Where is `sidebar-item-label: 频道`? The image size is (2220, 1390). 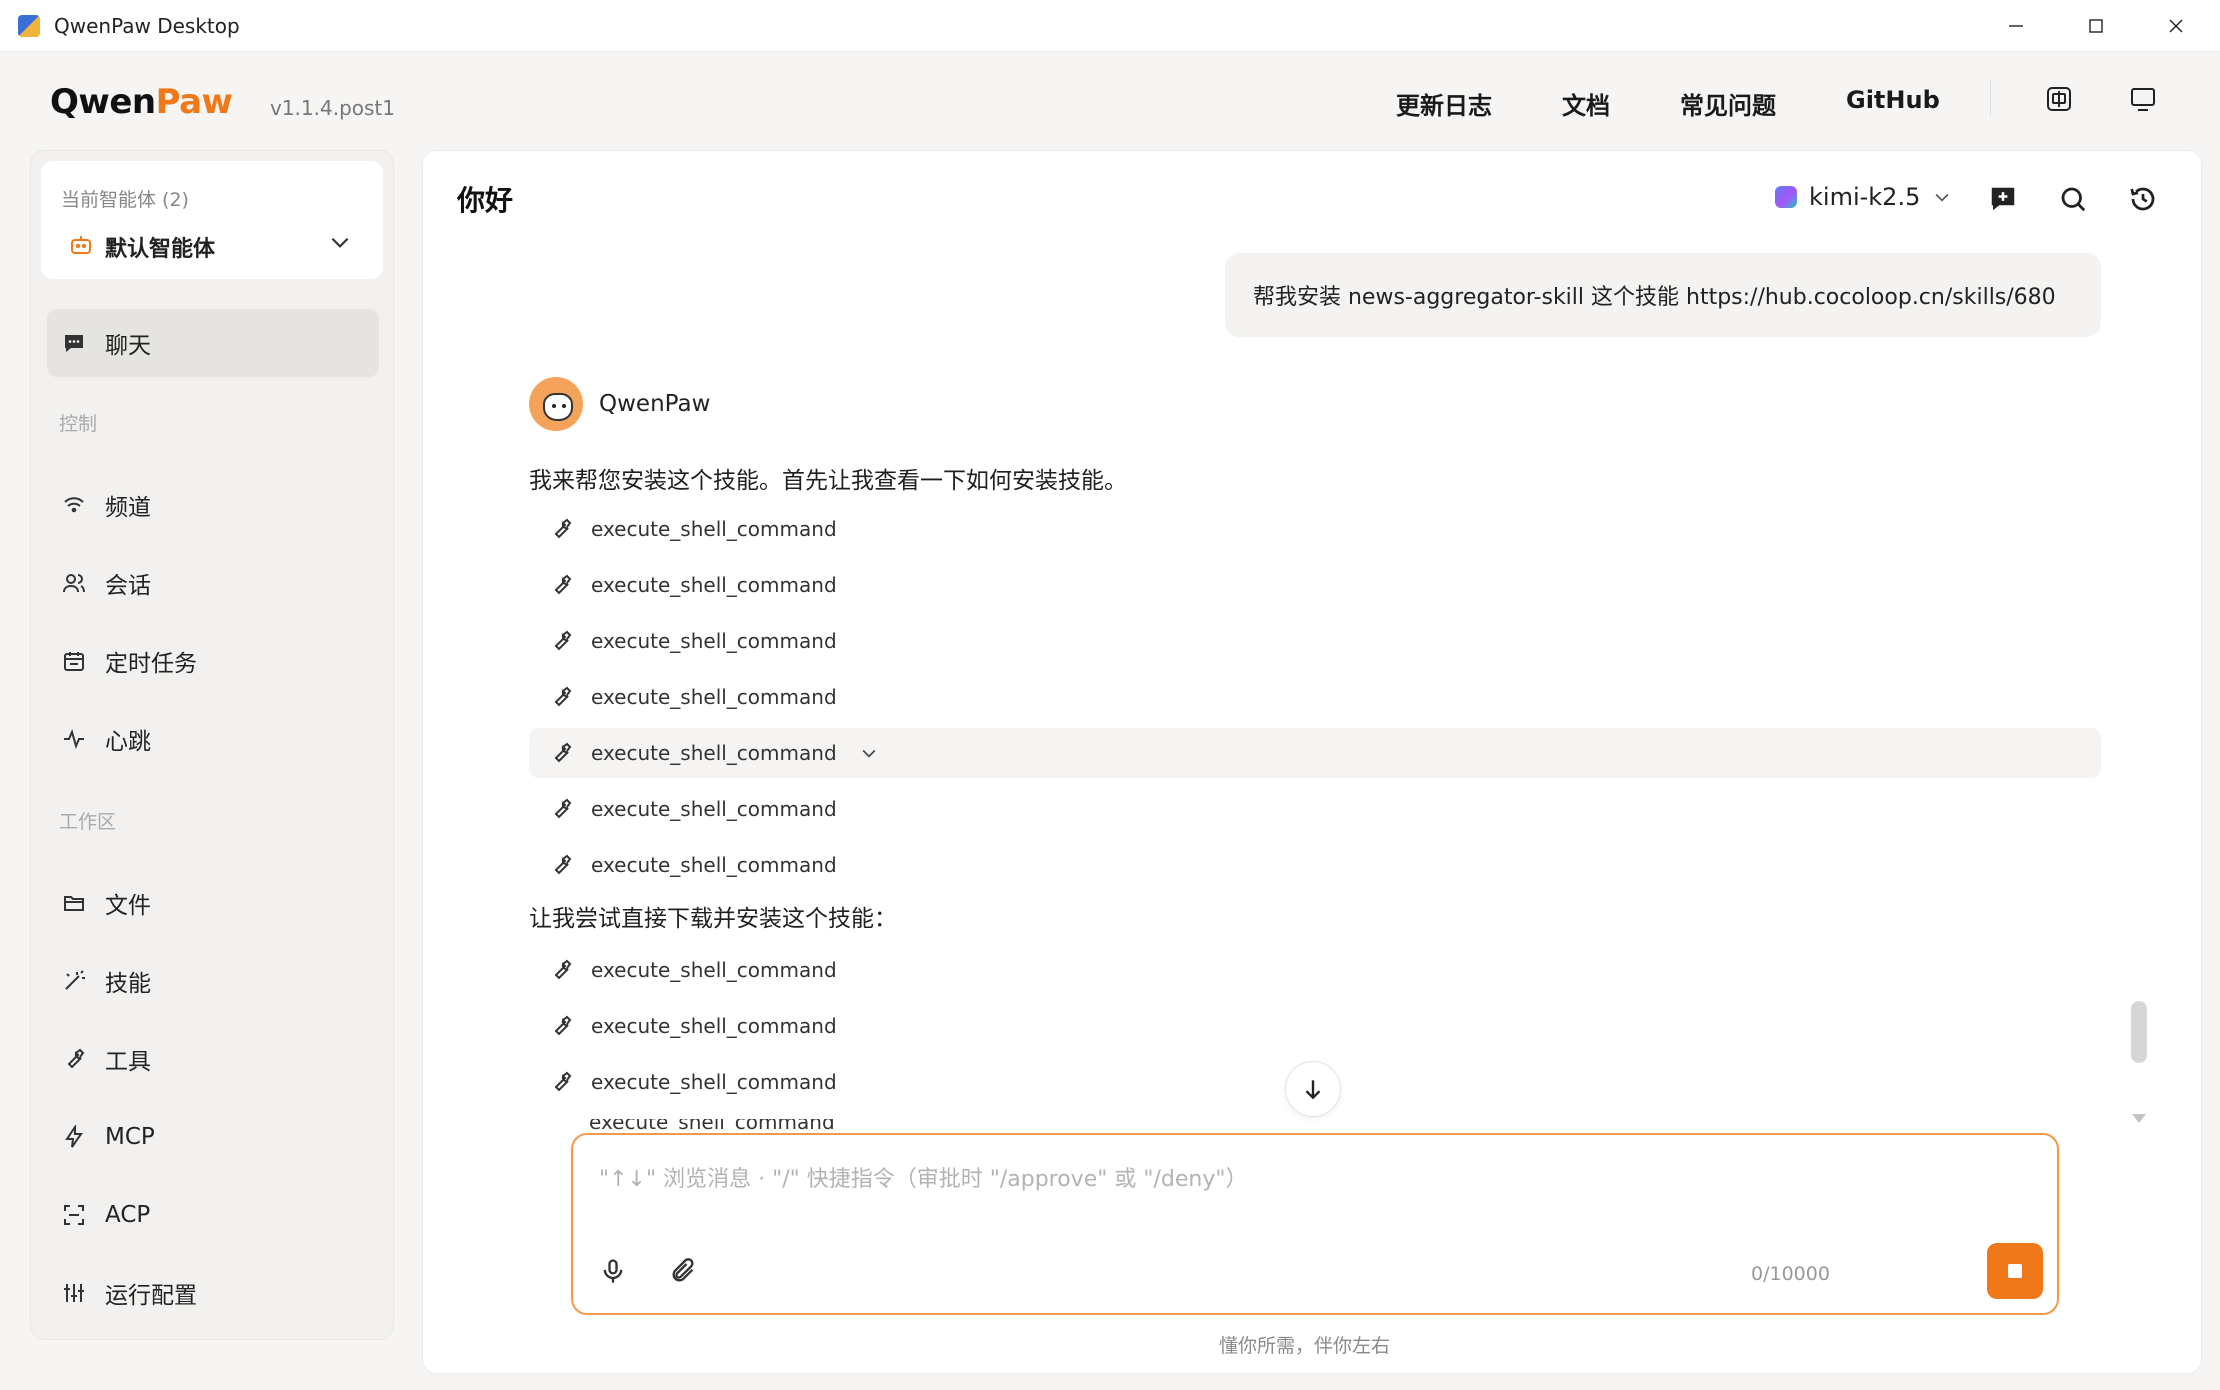
sidebar-item-label: 频道 is located at coordinates (128, 508).